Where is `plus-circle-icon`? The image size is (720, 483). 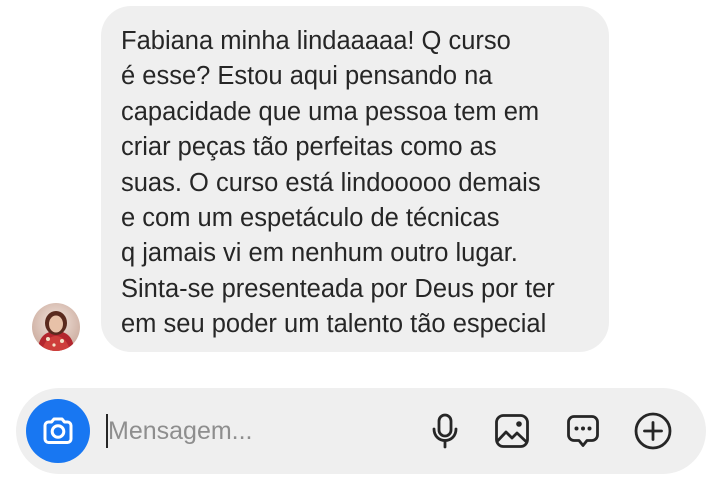 plus-circle-icon is located at coordinates (653, 431).